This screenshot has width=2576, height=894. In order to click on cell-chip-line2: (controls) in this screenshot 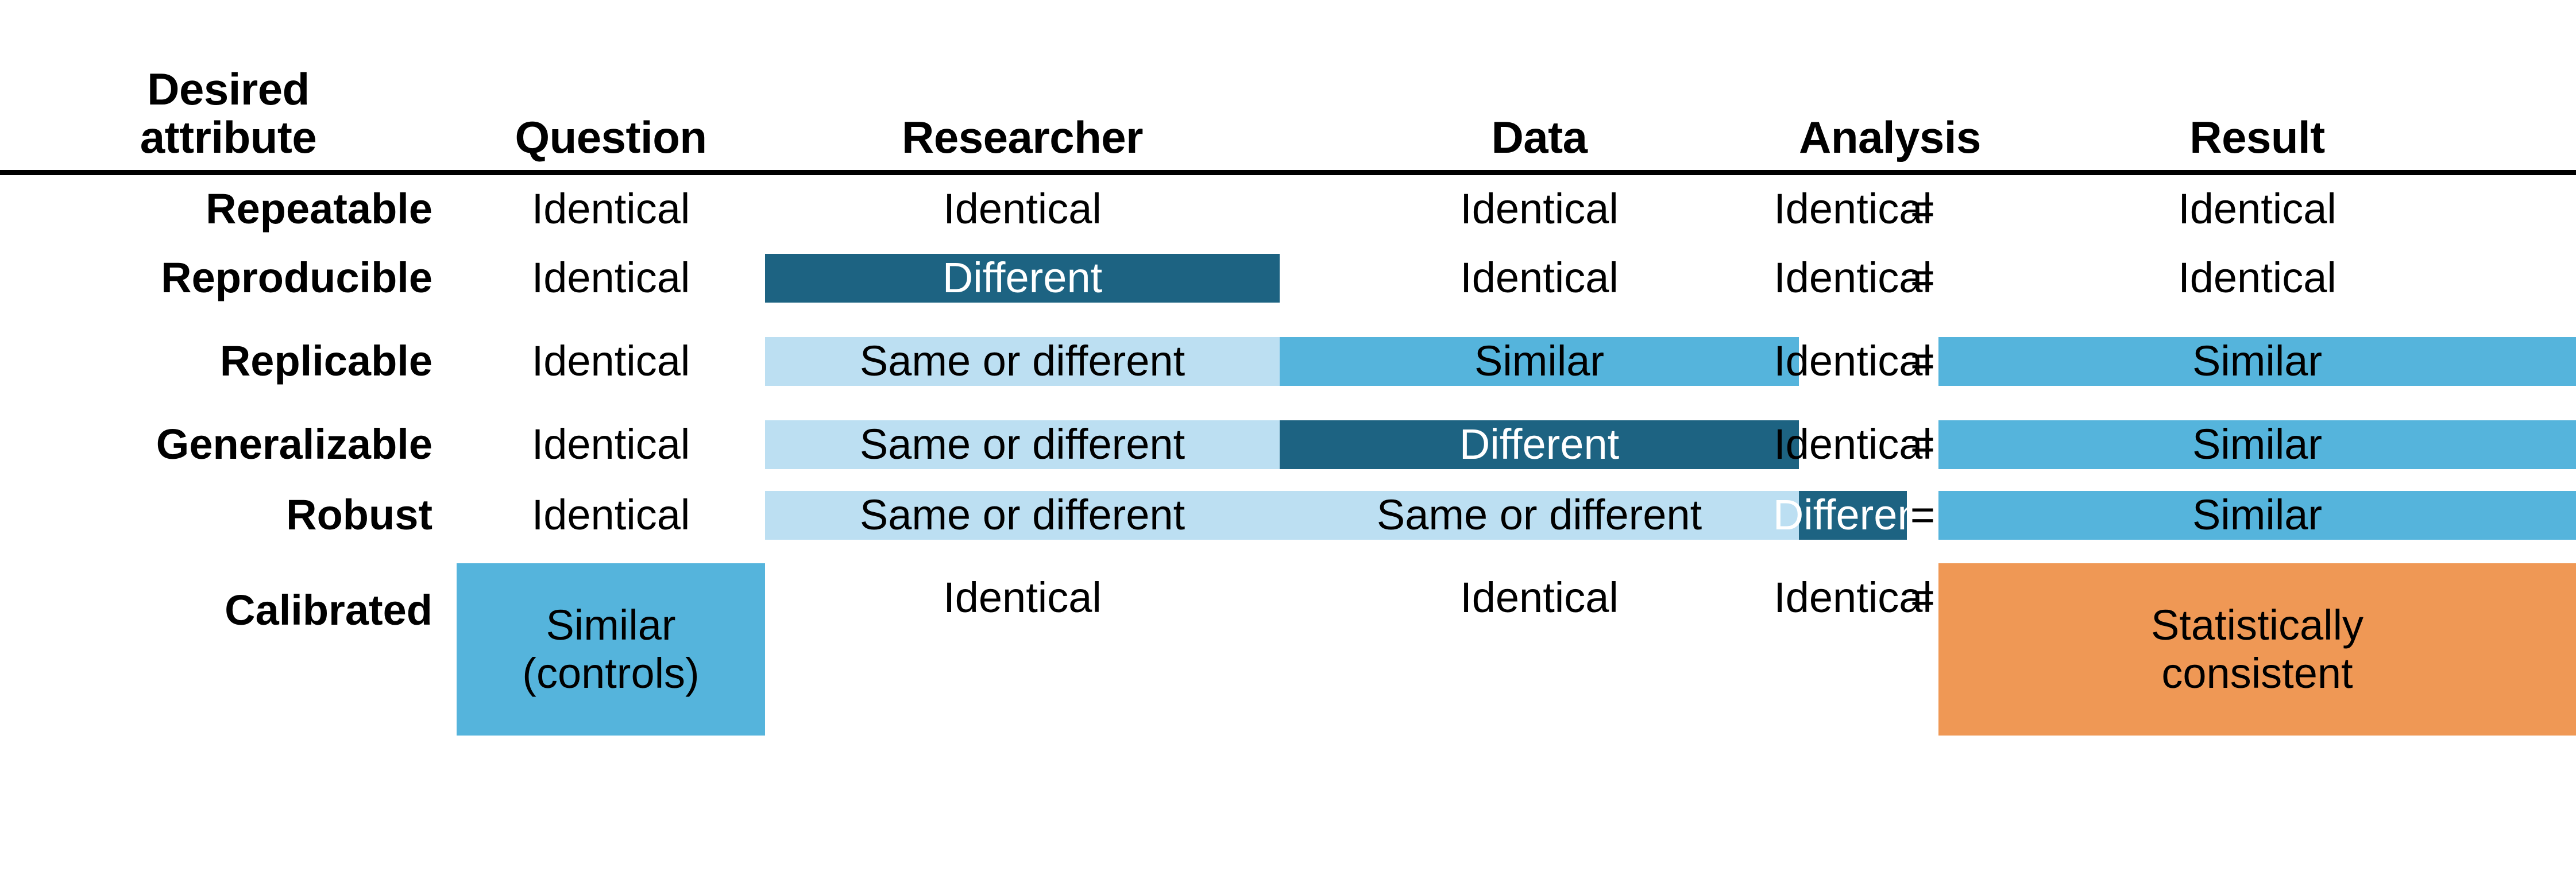, I will do `click(611, 673)`.